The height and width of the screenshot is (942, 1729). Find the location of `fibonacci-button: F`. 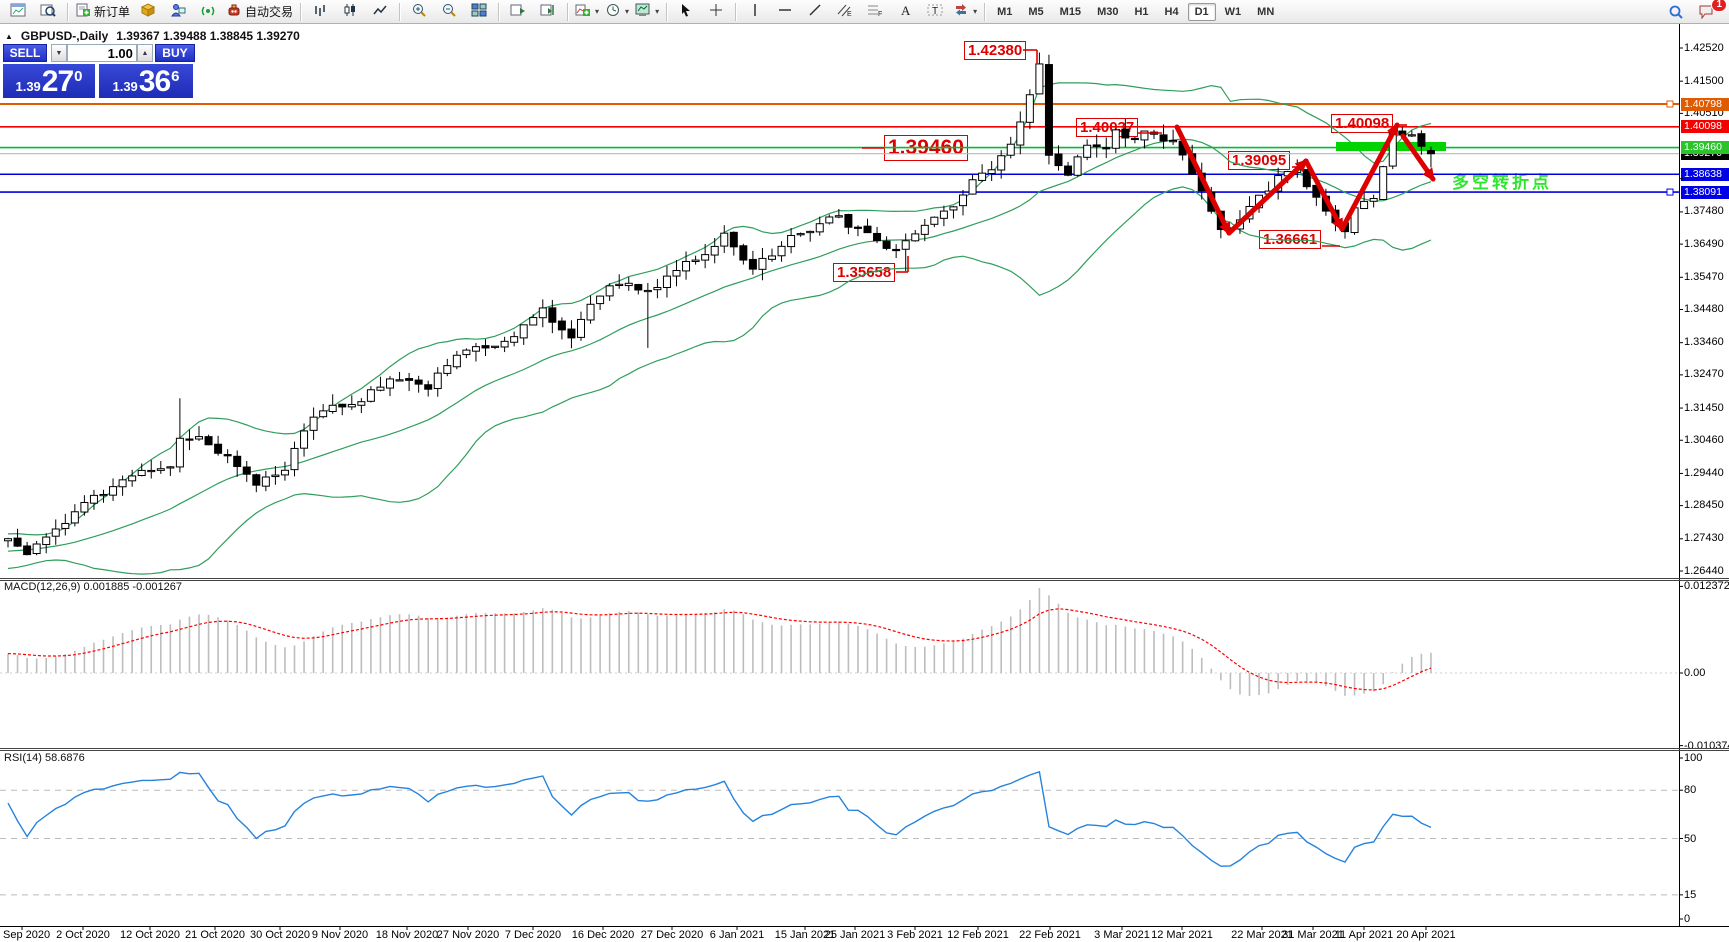

fibonacci-button: F is located at coordinates (875, 12).